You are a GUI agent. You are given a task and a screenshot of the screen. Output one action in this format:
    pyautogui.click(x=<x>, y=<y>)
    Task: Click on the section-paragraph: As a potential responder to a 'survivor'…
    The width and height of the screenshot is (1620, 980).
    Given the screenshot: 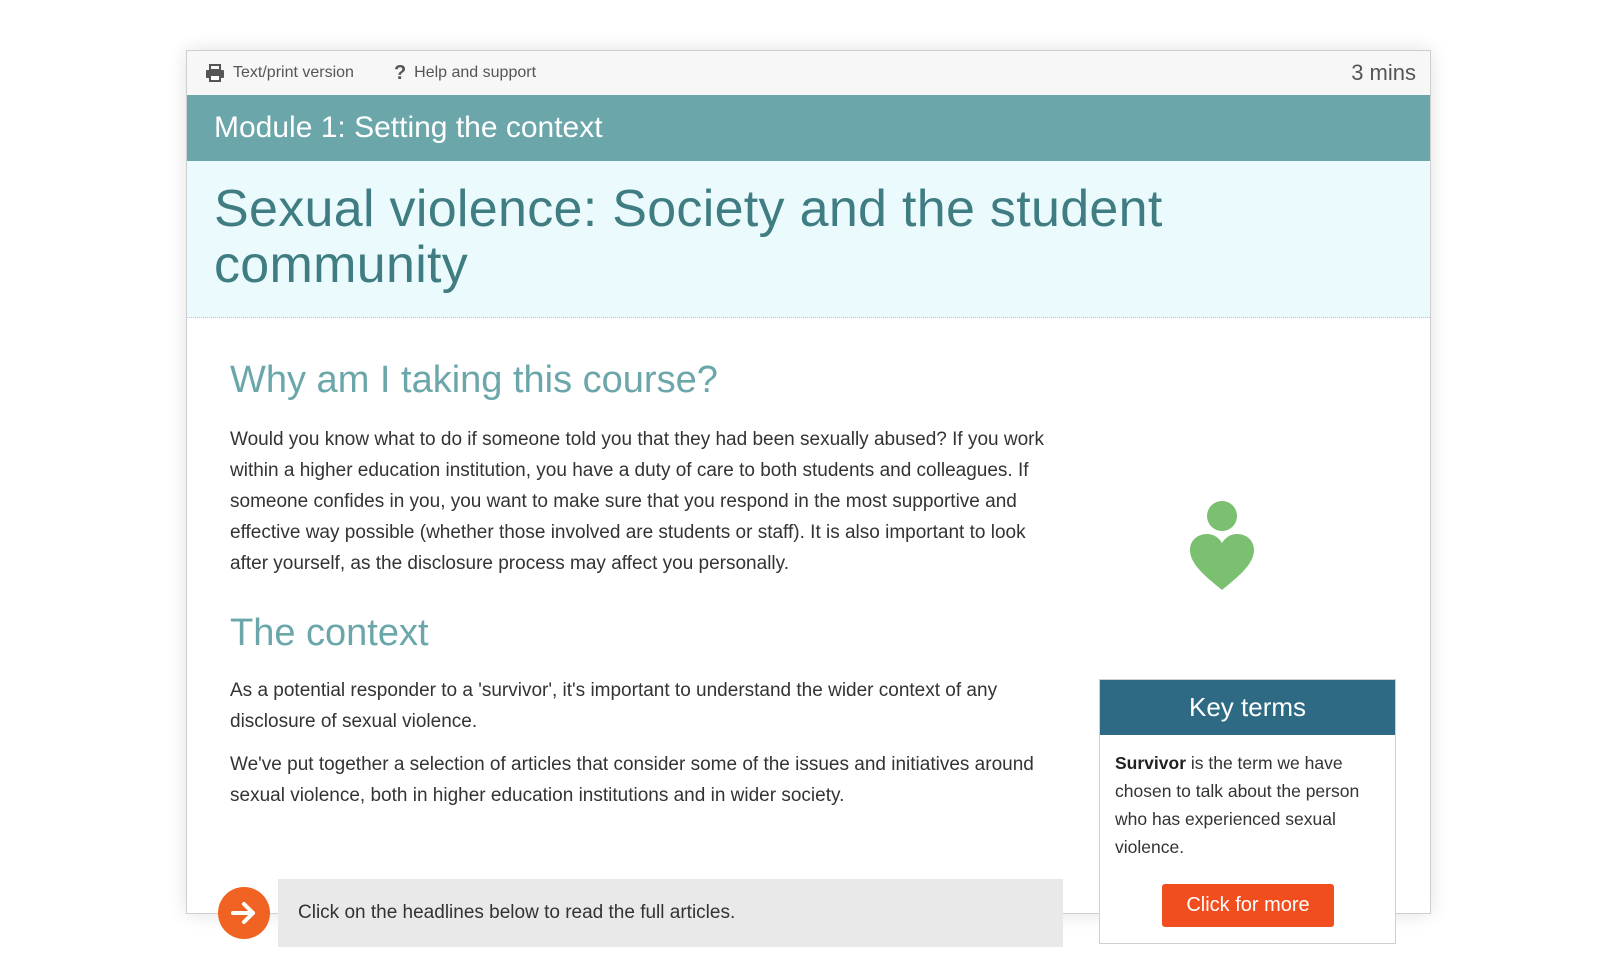 What is the action you would take?
    pyautogui.click(x=614, y=706)
    